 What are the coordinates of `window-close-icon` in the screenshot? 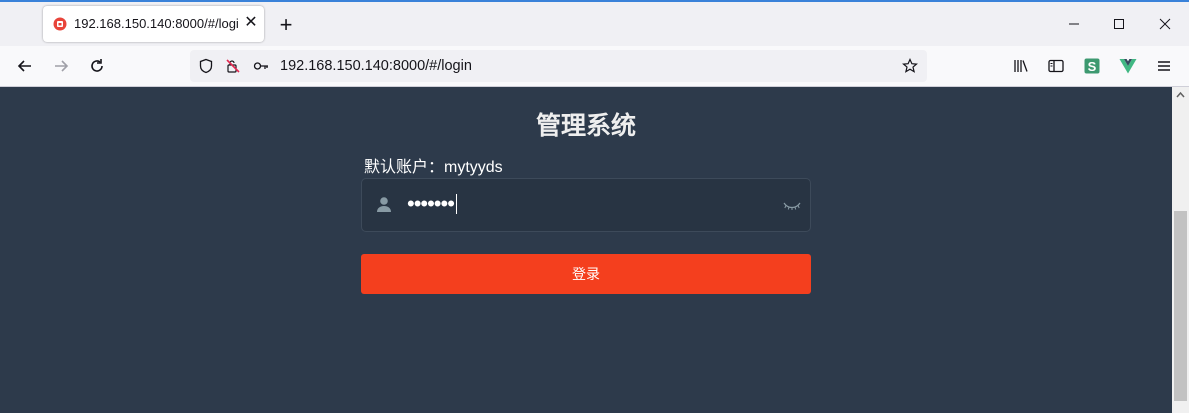 It's located at (1165, 24).